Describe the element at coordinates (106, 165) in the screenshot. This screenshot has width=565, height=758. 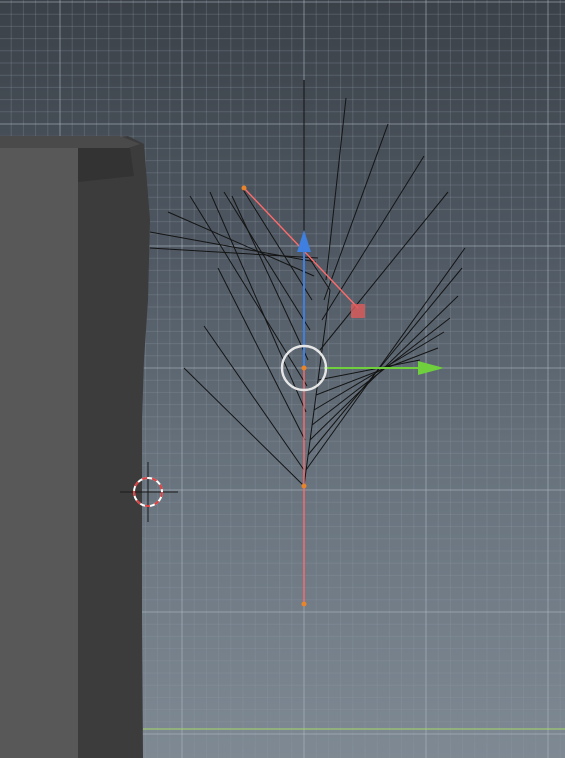
I see `wall-bevel` at that location.